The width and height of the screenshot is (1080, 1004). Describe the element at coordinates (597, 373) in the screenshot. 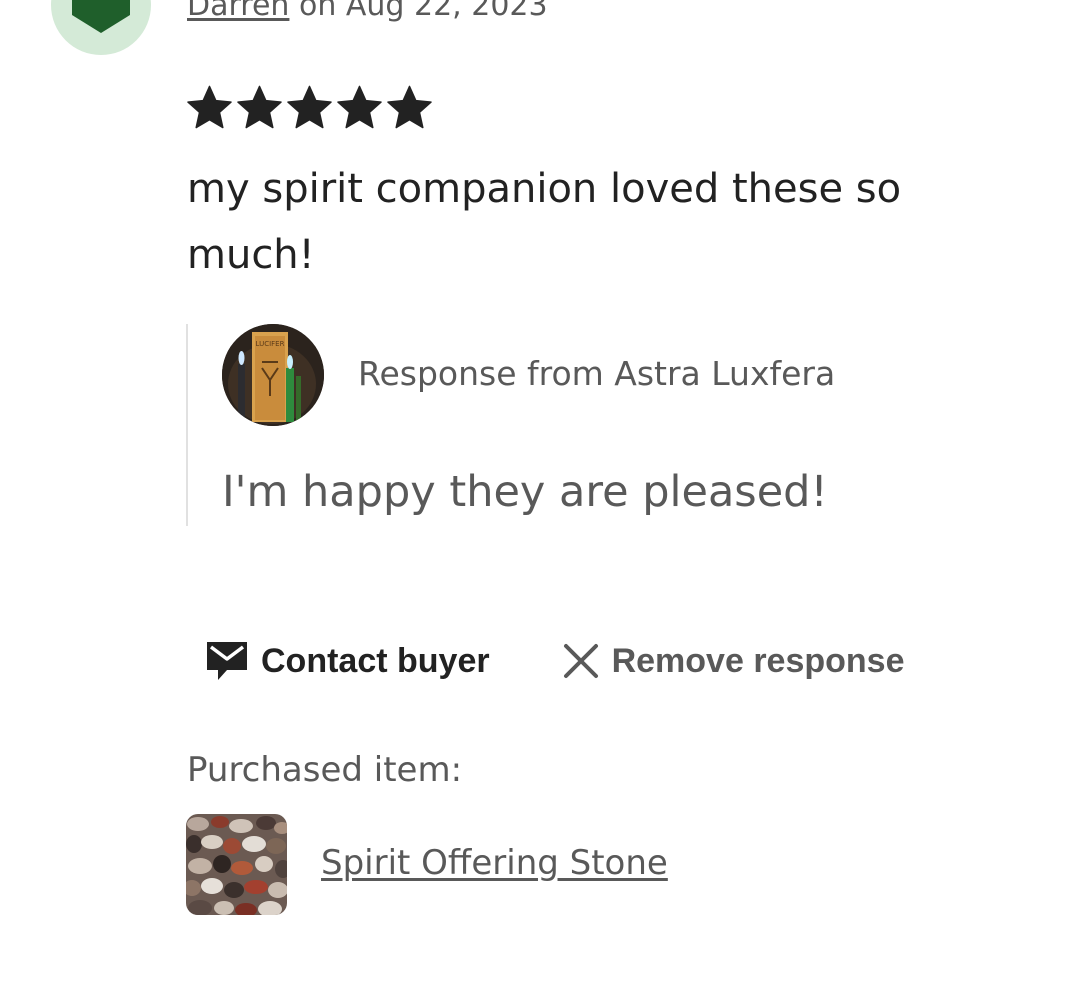

I see `response-from: Response from Astra Luxfera` at that location.